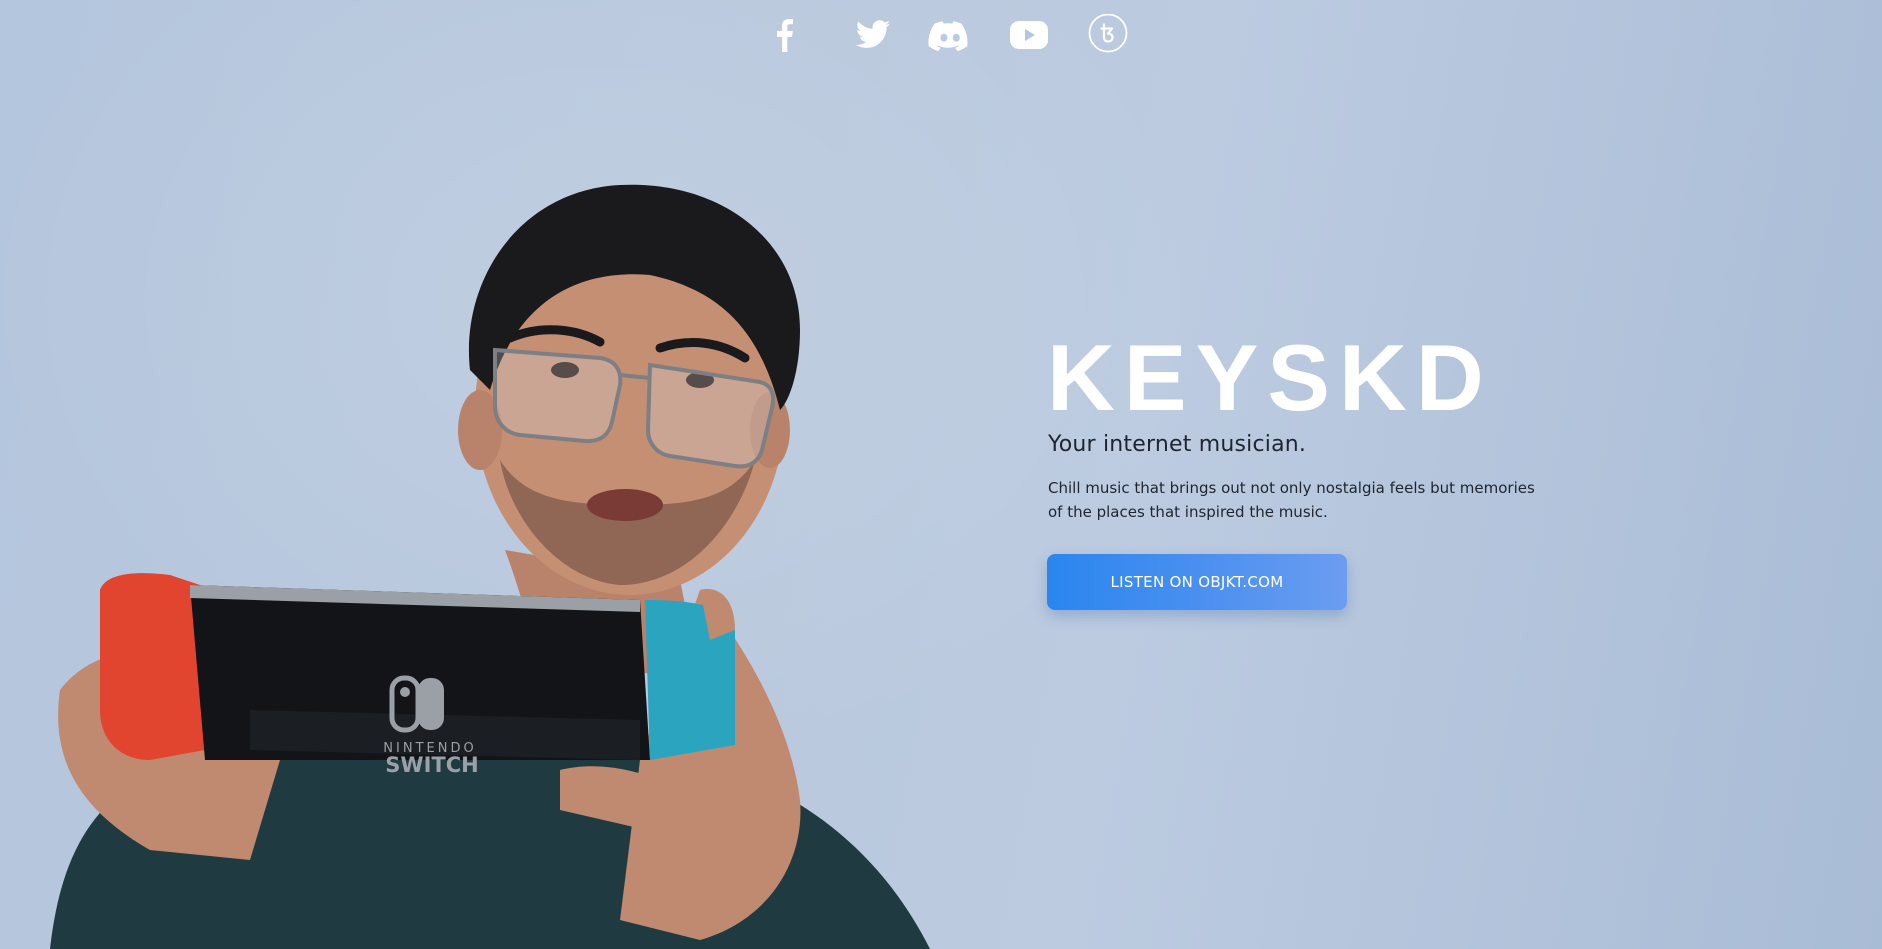  I want to click on twitter-icon, so click(872, 34).